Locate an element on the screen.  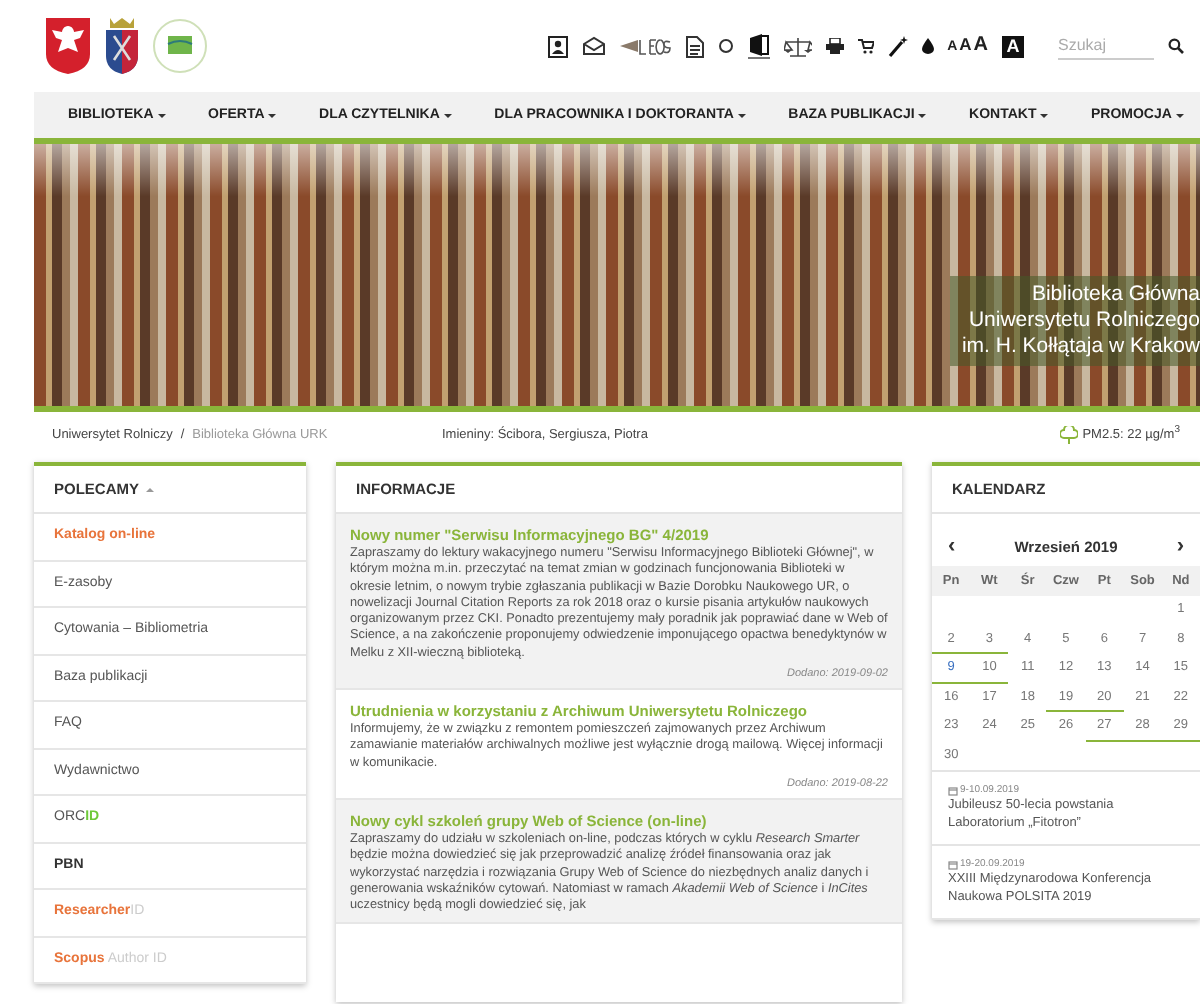
seal-logo-icon is located at coordinates (180, 46).